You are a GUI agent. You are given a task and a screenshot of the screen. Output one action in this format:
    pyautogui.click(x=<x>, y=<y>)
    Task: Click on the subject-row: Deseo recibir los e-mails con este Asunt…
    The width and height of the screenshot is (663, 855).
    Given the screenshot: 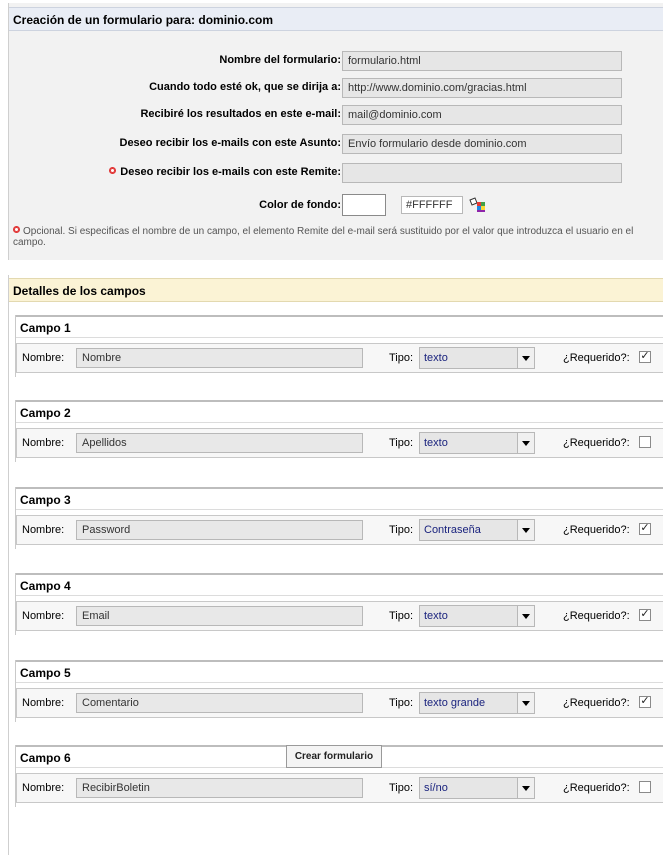 What is the action you would take?
    pyautogui.click(x=336, y=144)
    